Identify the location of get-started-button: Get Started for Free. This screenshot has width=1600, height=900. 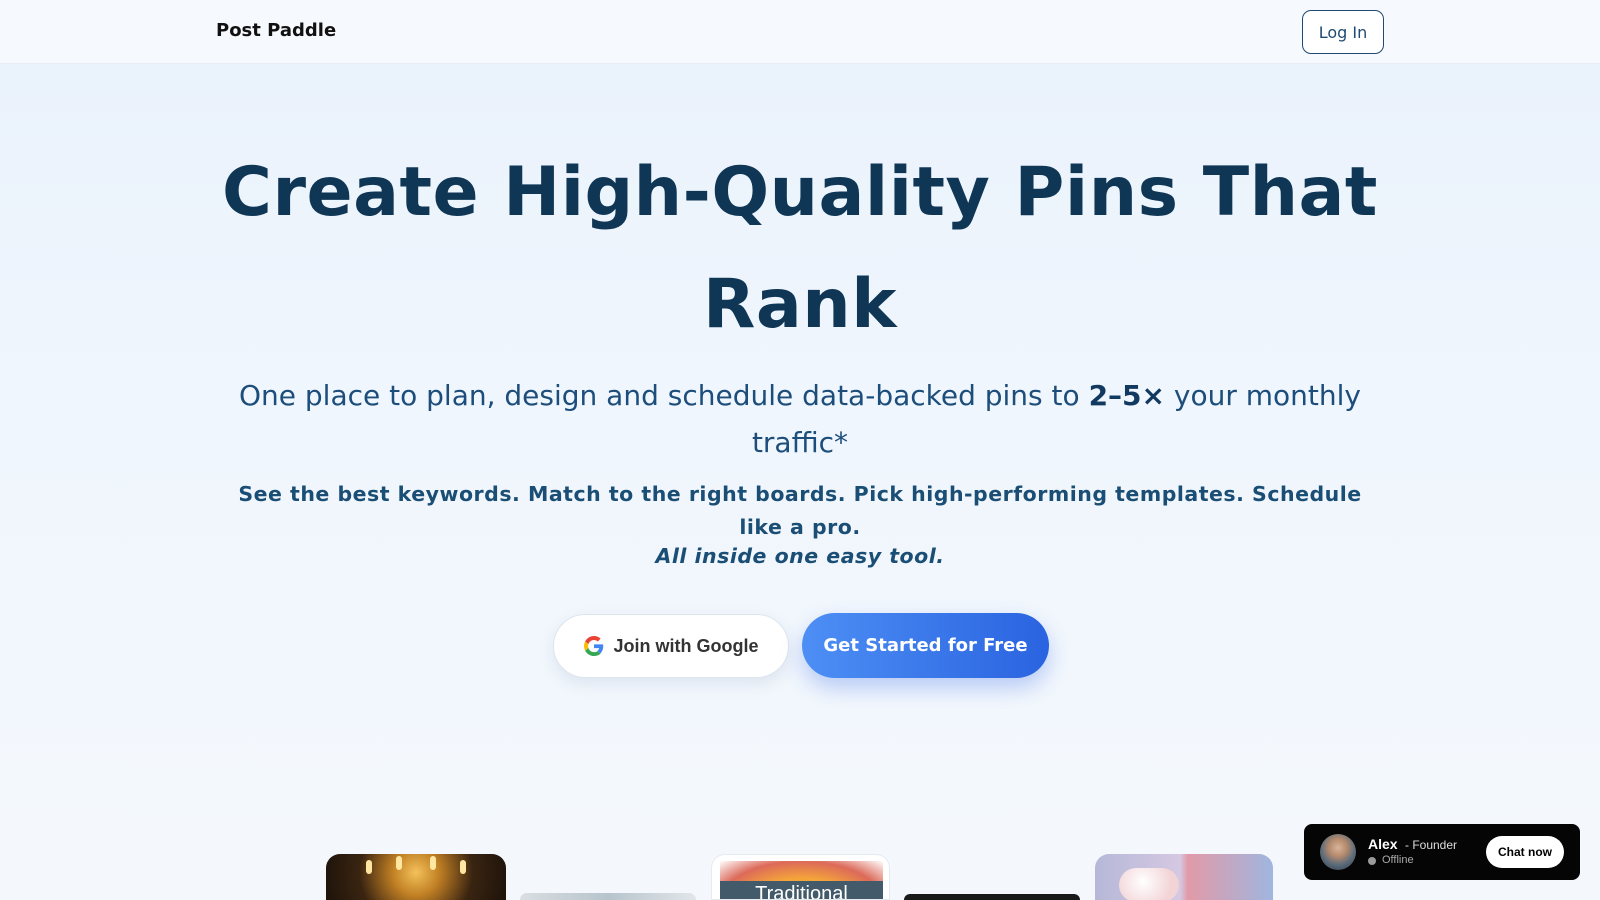
(925, 645).